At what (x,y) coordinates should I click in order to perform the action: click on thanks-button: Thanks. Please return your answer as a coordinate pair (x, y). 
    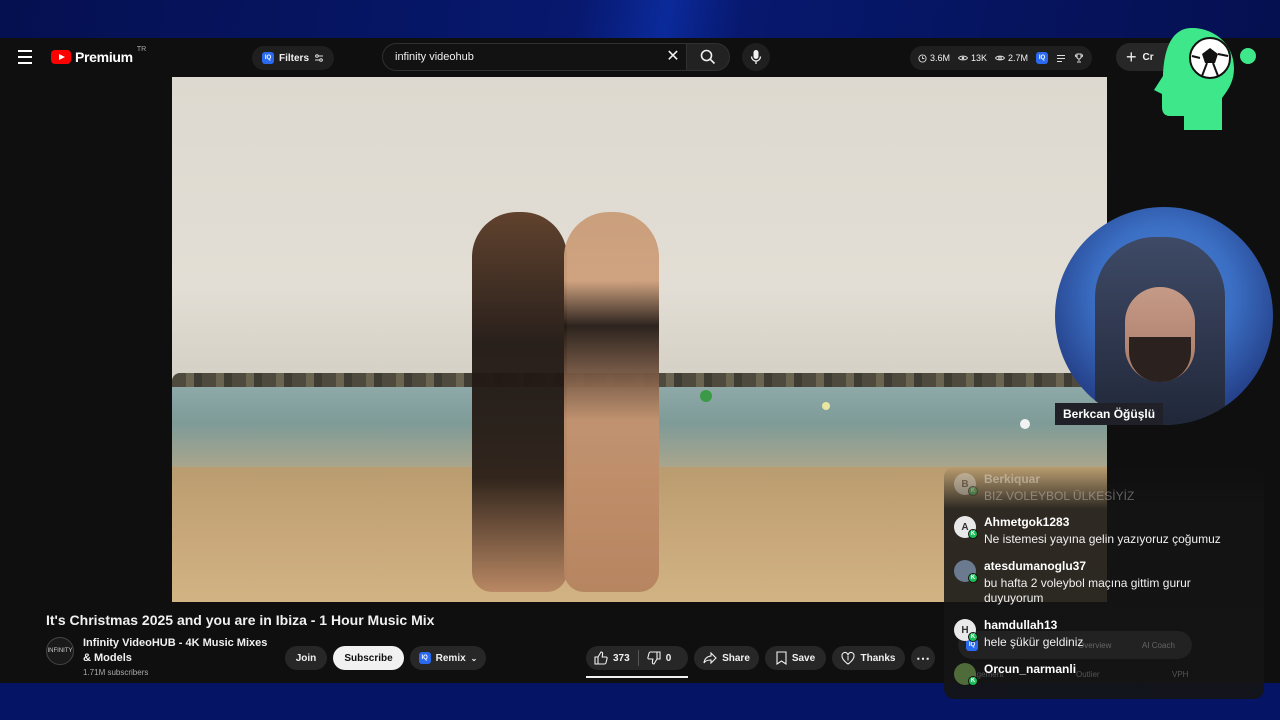
    Looking at the image, I should click on (868, 658).